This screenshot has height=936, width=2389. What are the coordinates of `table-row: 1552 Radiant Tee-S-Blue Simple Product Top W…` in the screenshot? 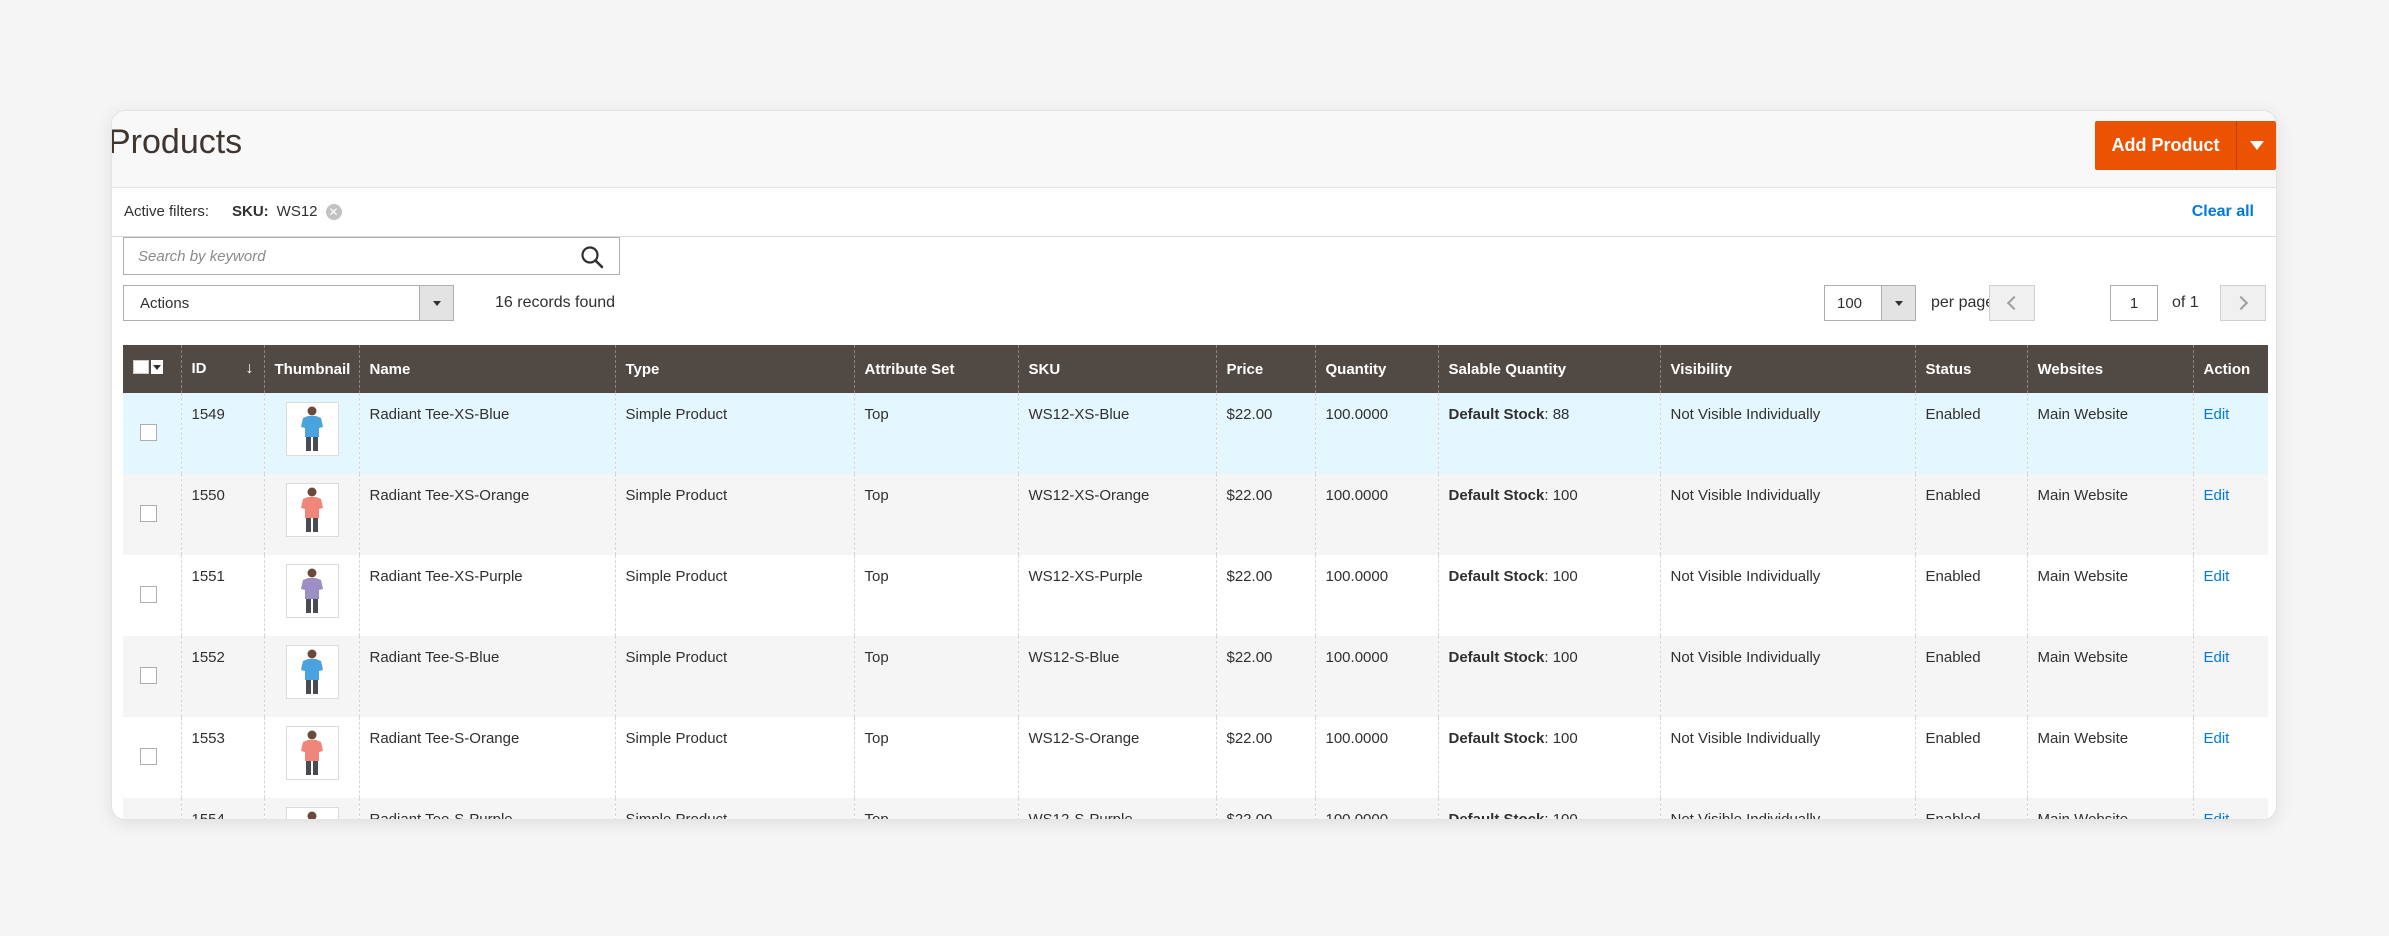 It's located at (1195, 676).